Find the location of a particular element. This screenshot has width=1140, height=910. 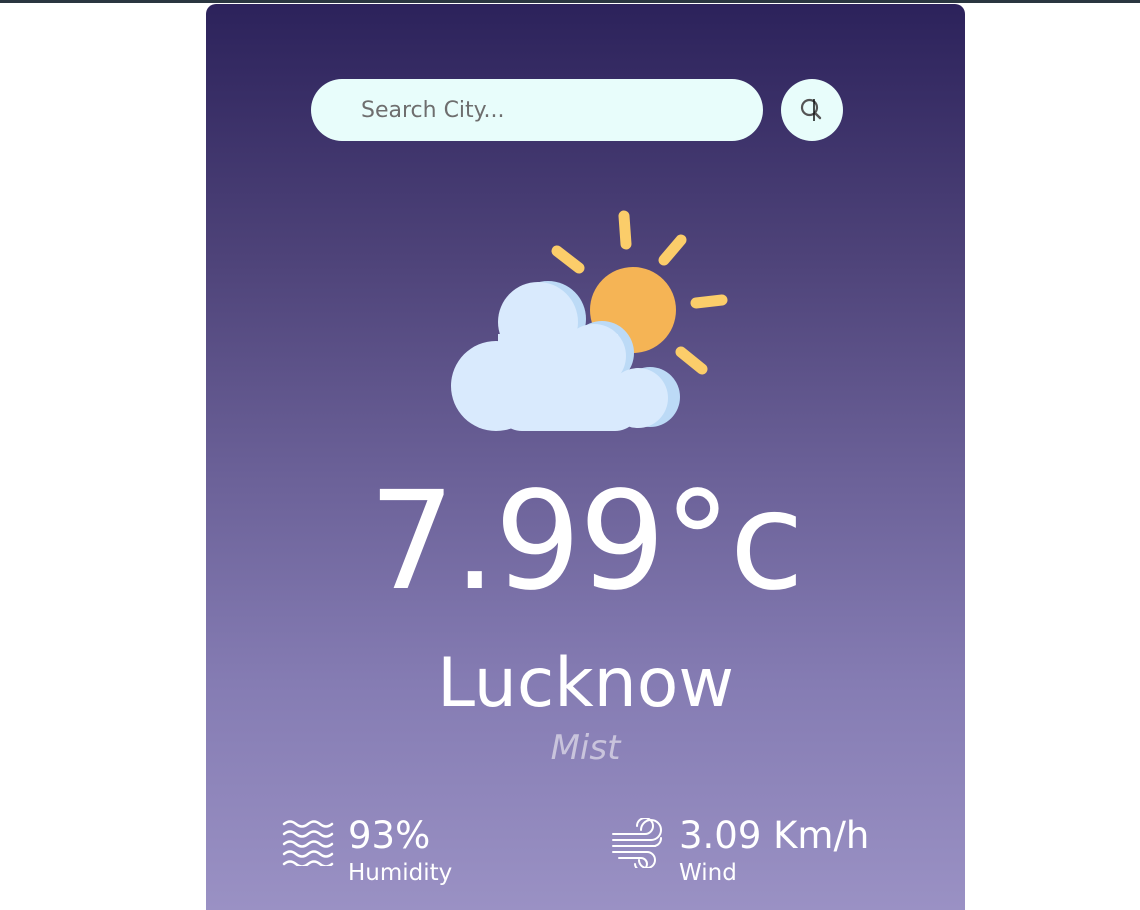

temperature-value: 7.99°c is located at coordinates (586, 542).